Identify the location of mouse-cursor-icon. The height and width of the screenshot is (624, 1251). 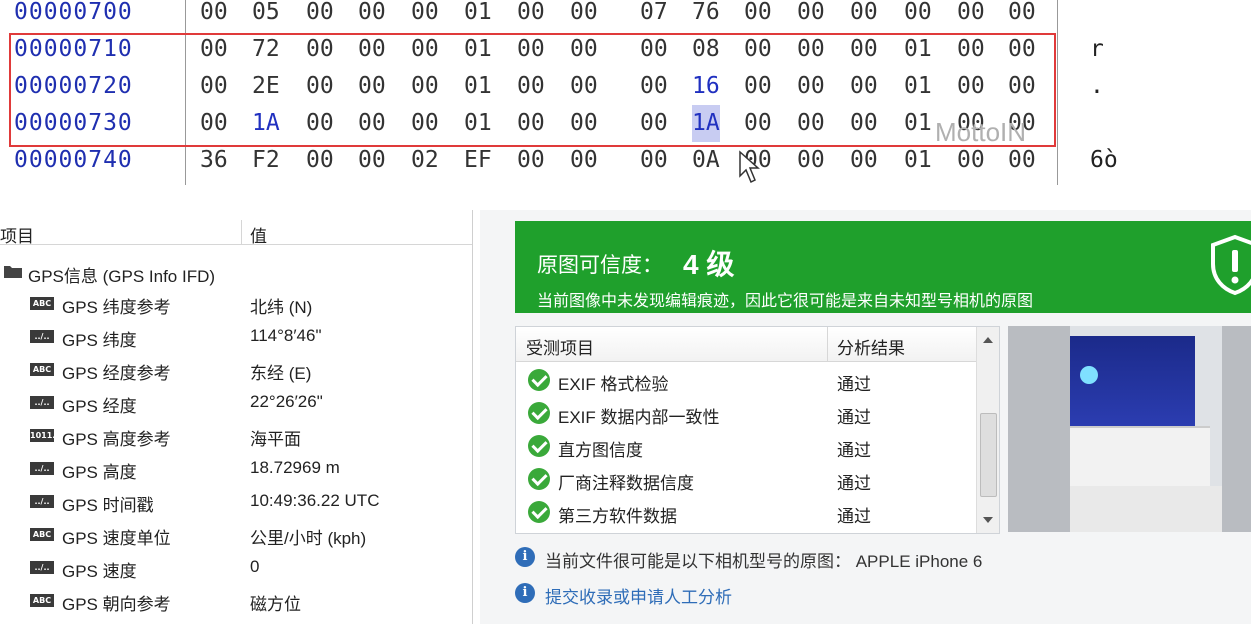
(749, 167).